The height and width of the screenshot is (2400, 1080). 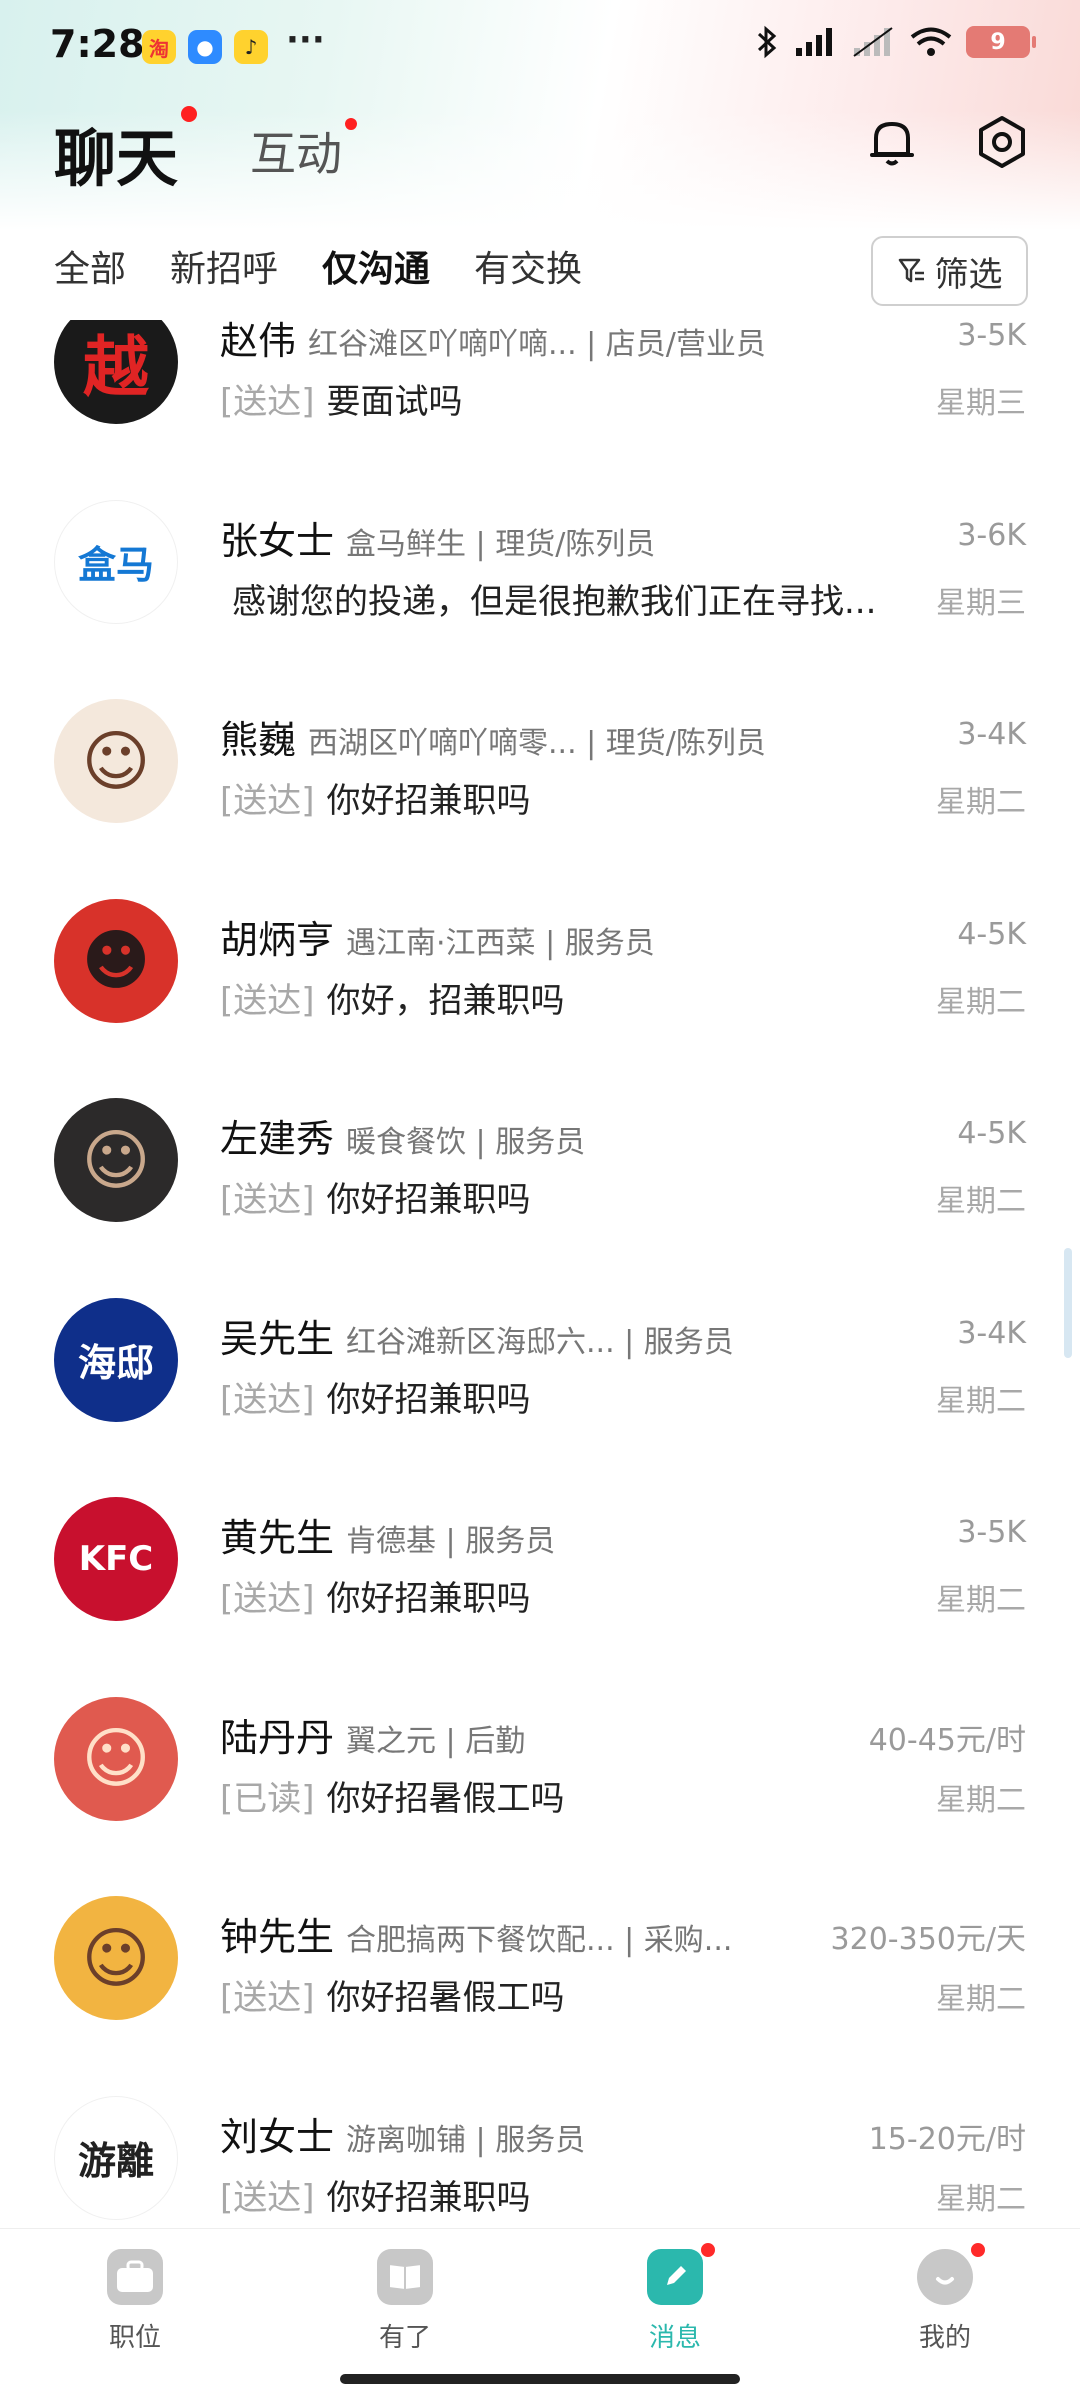 I want to click on interaction-badge, so click(x=351, y=124).